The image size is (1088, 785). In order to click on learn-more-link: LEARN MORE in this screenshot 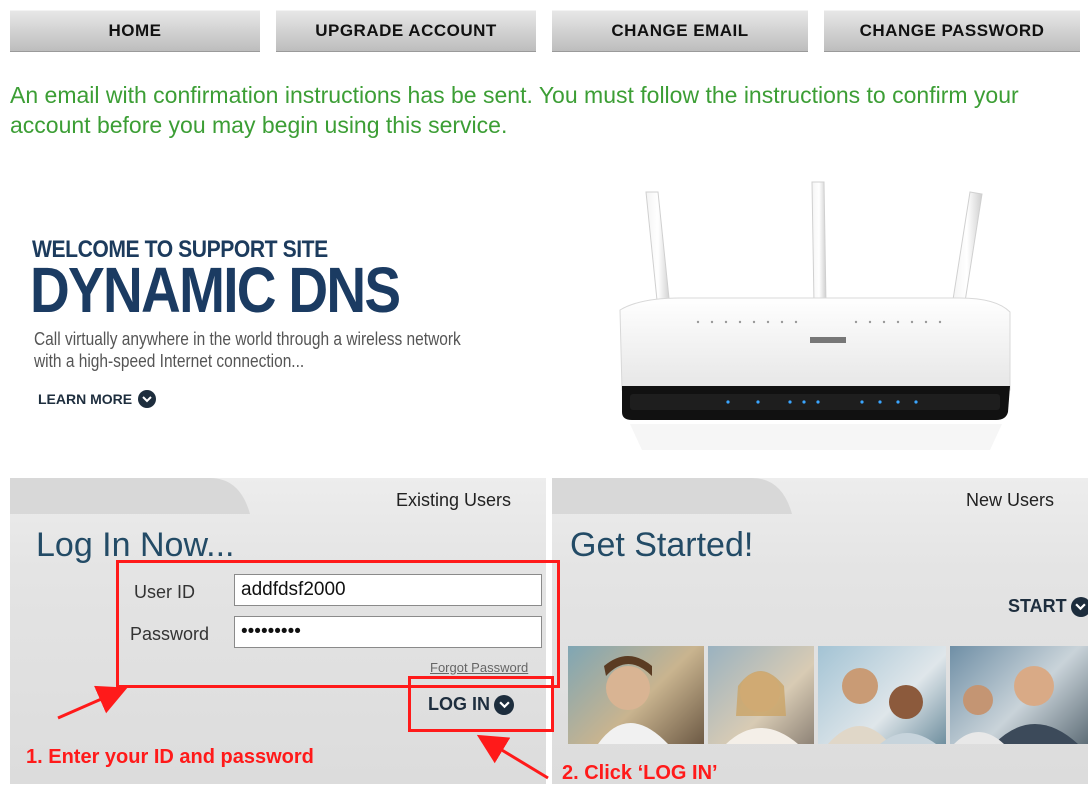, I will do `click(97, 399)`.